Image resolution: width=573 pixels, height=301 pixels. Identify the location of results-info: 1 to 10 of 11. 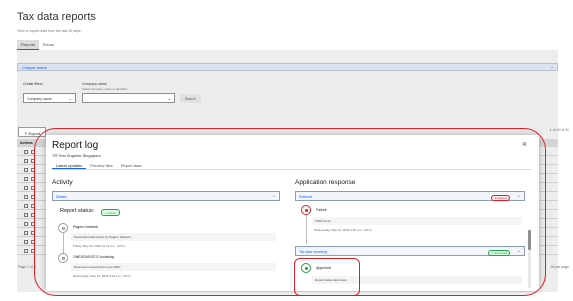
(559, 130).